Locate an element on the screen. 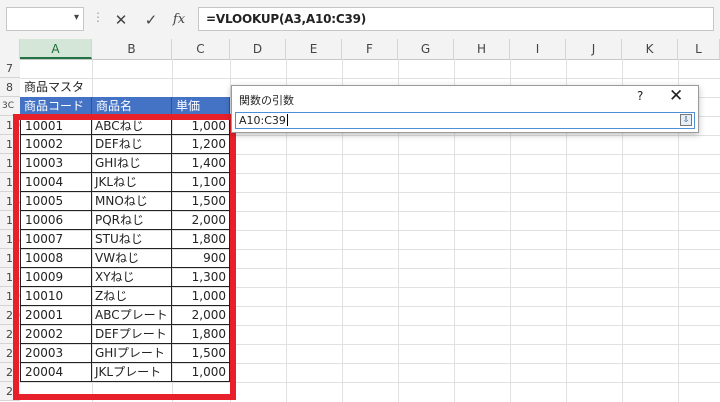  column-header-b: B is located at coordinates (132, 49).